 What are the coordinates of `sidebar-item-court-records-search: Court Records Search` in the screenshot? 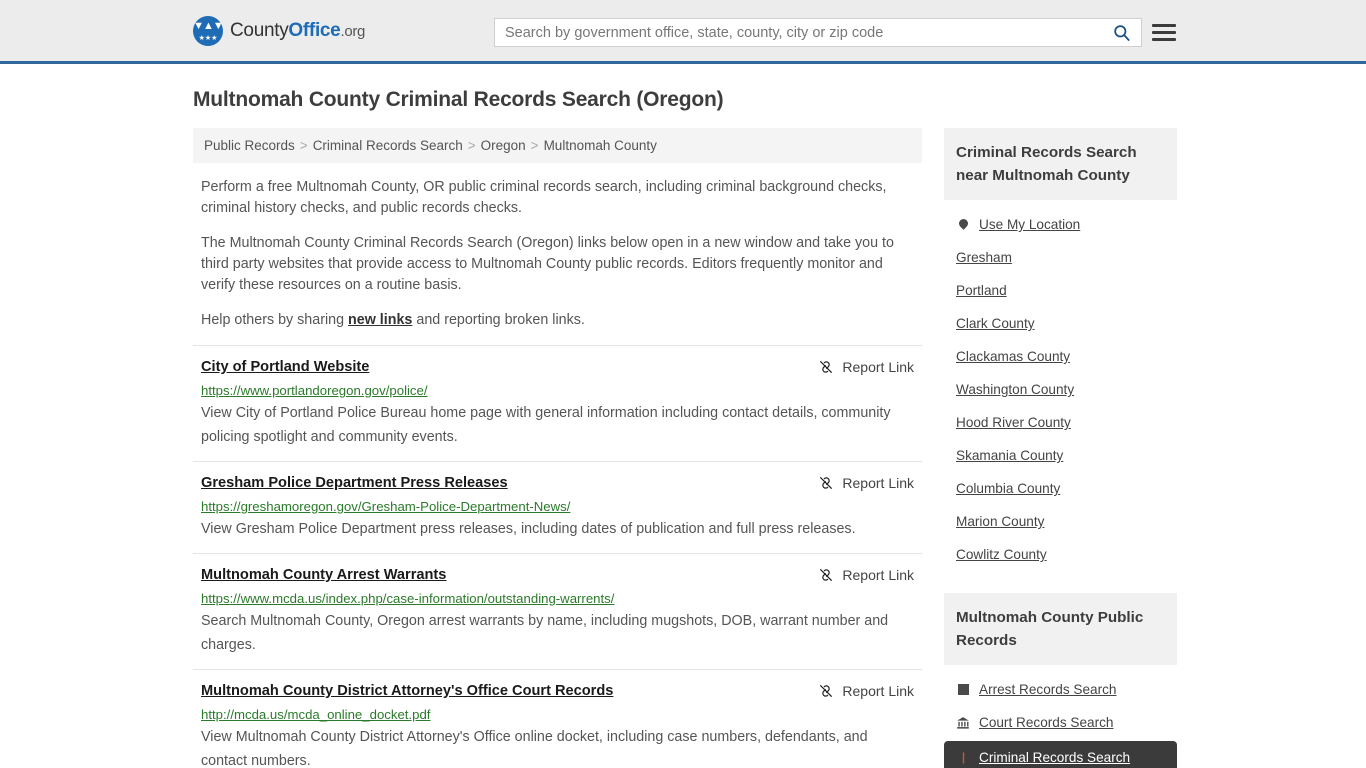 It's located at (1060, 722).